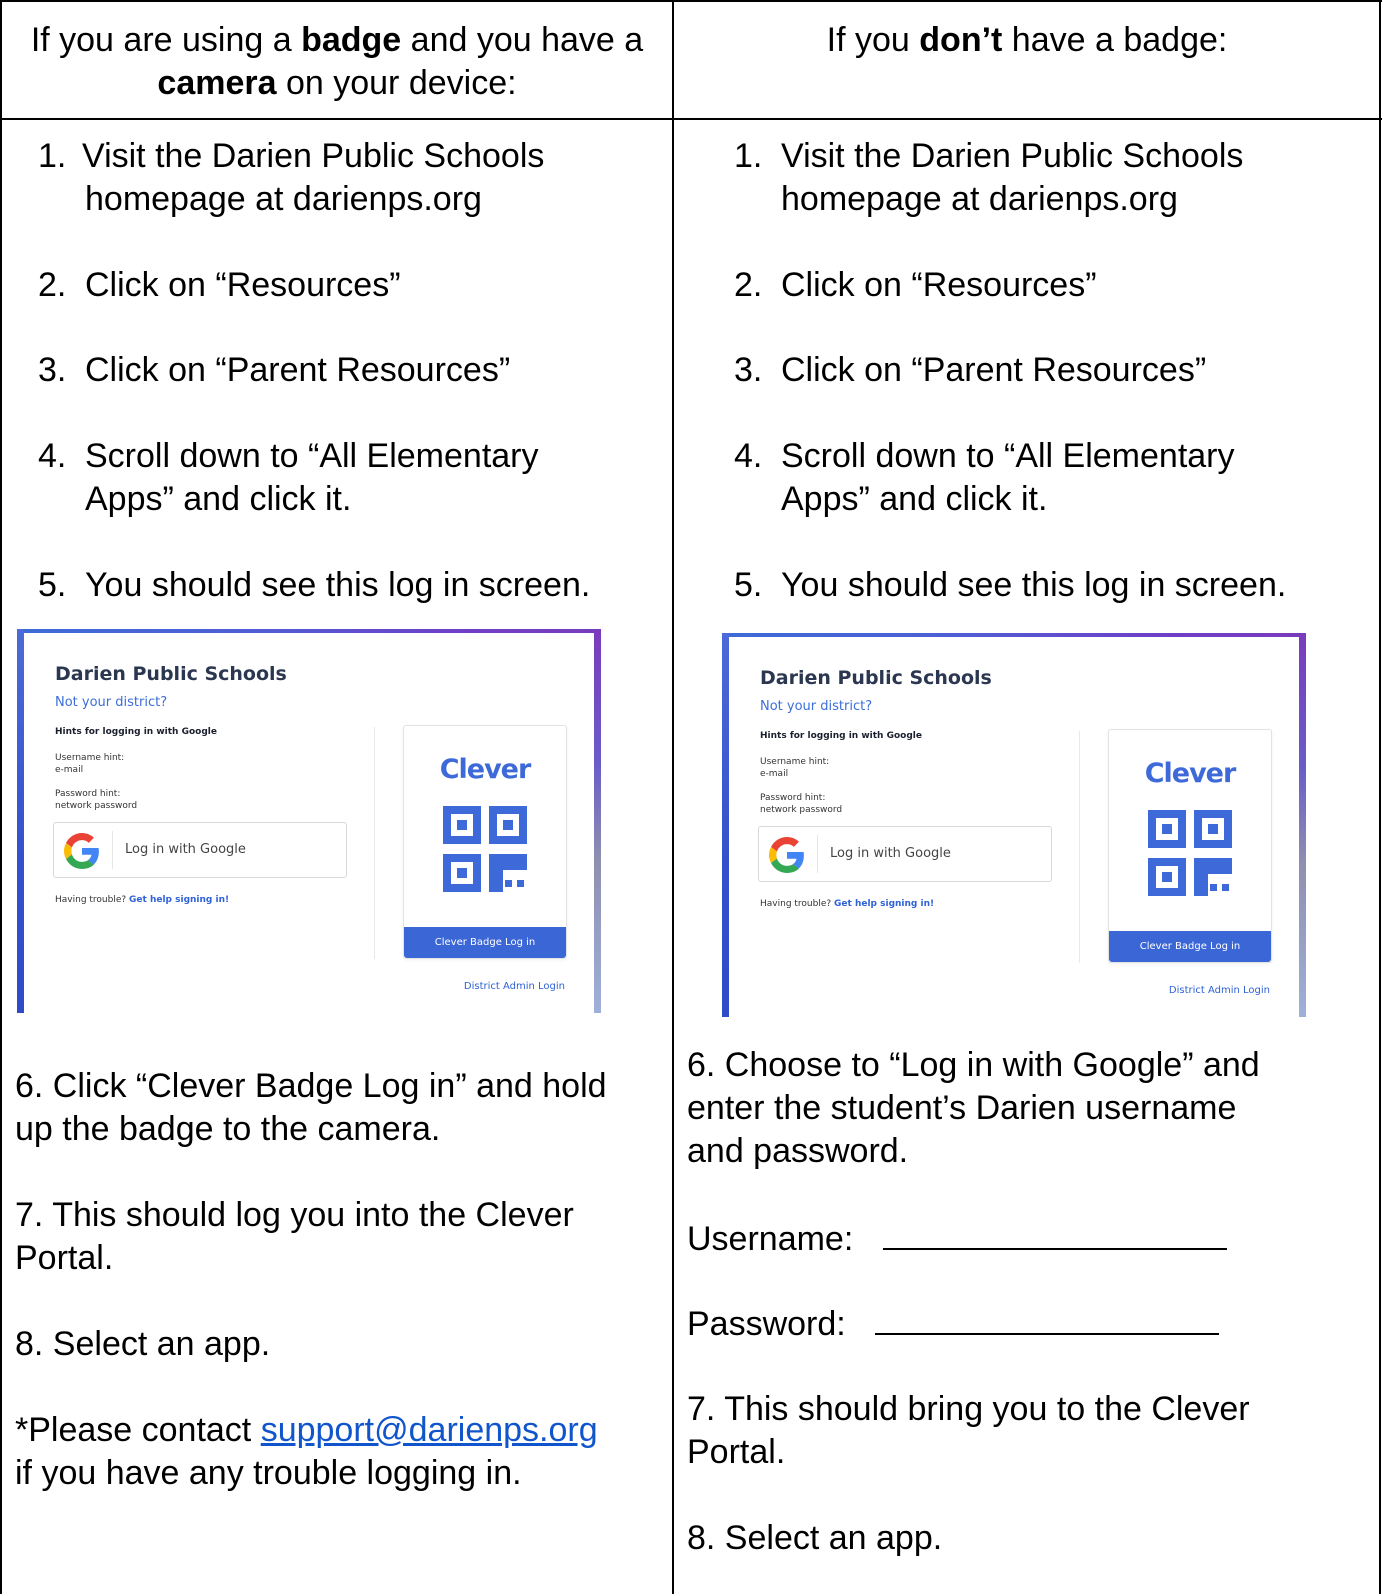  Describe the element at coordinates (64, 1258) in the screenshot. I see `step-text: Portal.` at that location.